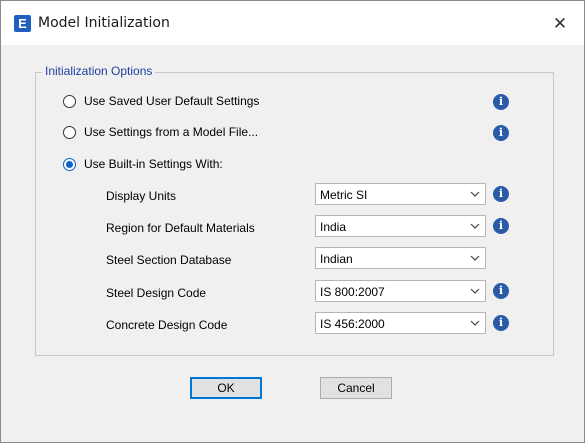 The image size is (585, 443). I want to click on radio-label: Use Built-in Settings With:, so click(153, 164).